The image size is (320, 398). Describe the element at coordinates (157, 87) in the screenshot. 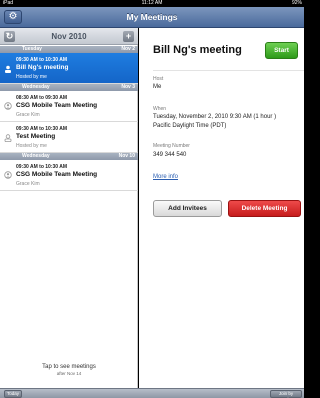

I see `host-value: Me` at that location.